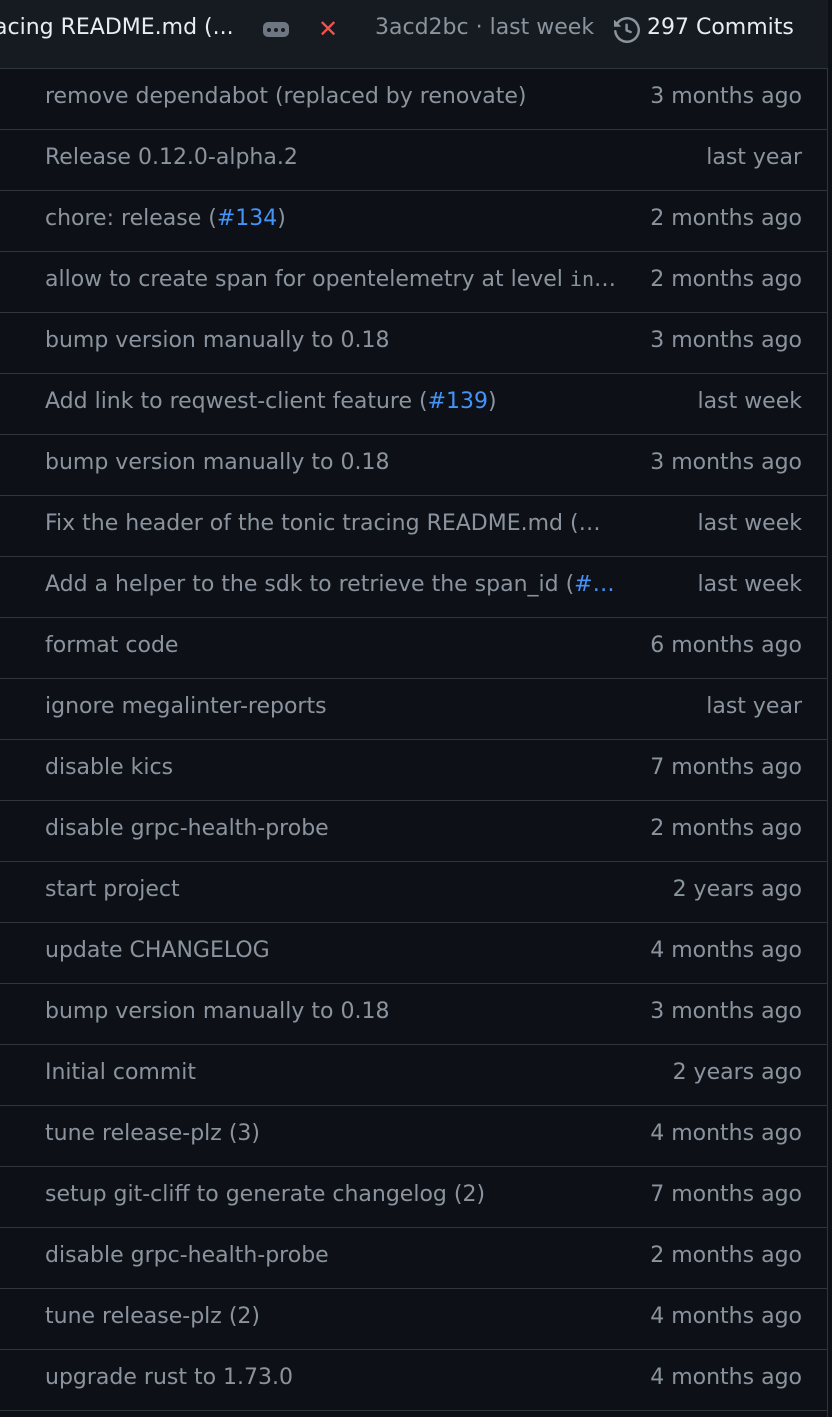 Image resolution: width=832 pixels, height=1417 pixels. I want to click on commit-sha-time: 3acd2bc · last week, so click(484, 27).